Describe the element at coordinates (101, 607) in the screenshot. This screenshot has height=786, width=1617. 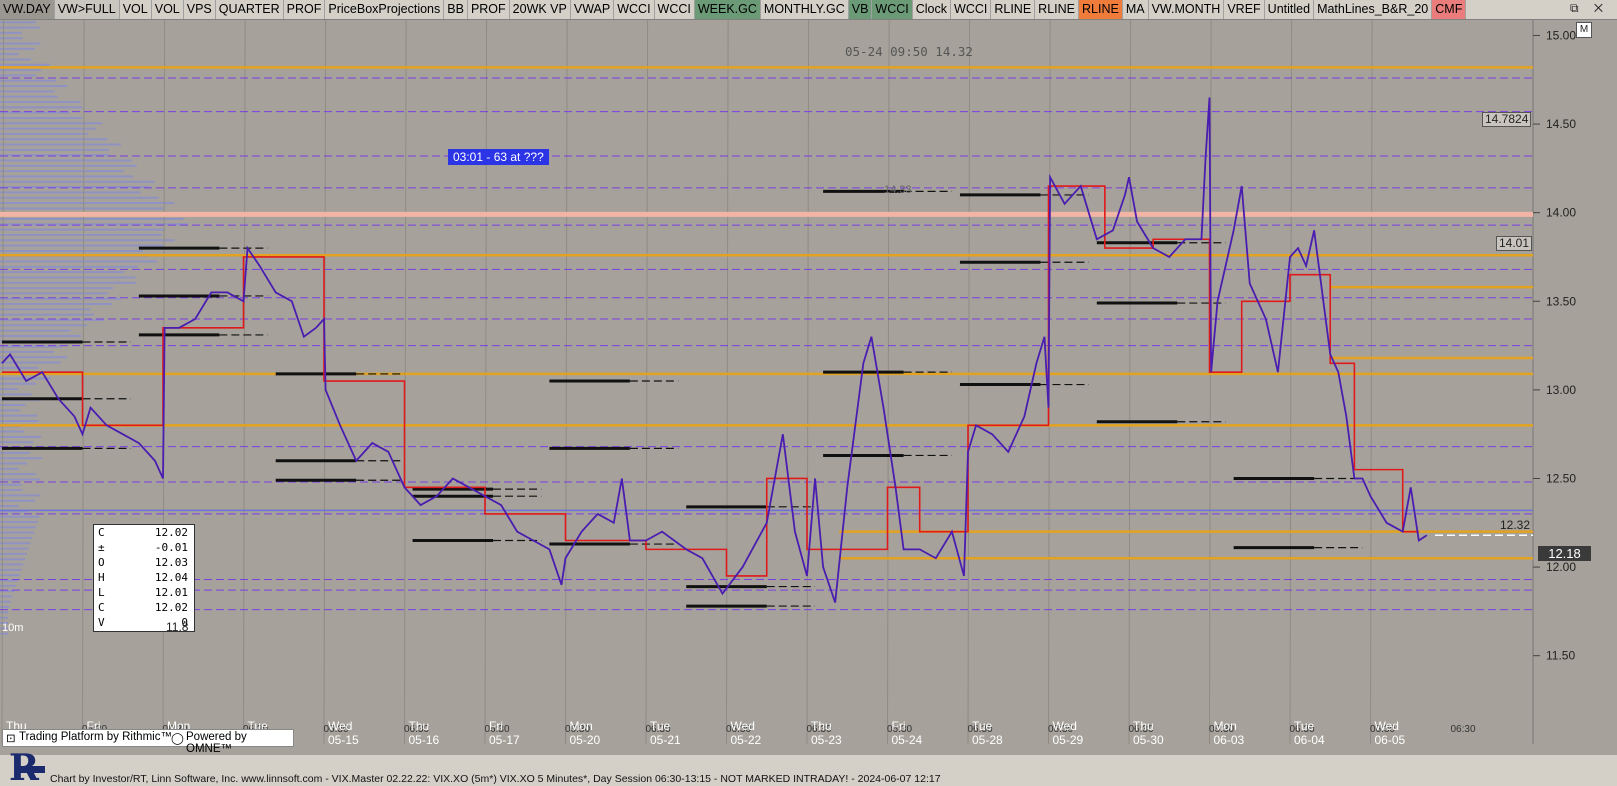
I see `ohlc-key: C` at that location.